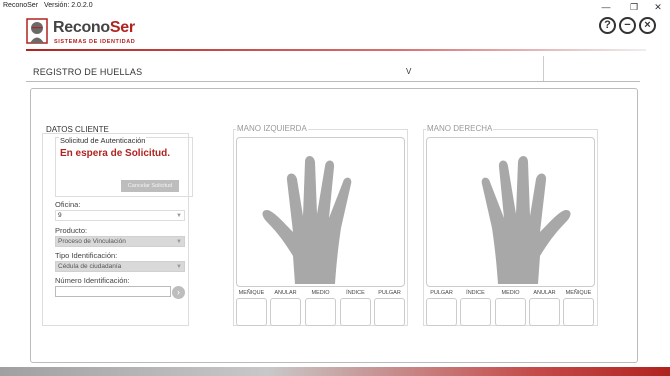 This screenshot has height=376, width=670. What do you see at coordinates (606, 7) in the screenshot?
I see `window-minimize-button: —` at bounding box center [606, 7].